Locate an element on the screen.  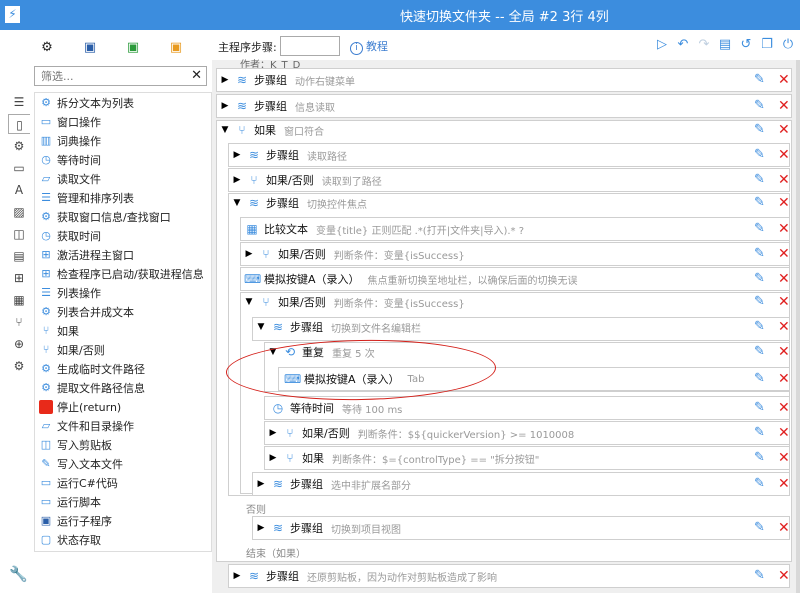
cubes-orange-icon: ▣ is located at coordinates (176, 48).